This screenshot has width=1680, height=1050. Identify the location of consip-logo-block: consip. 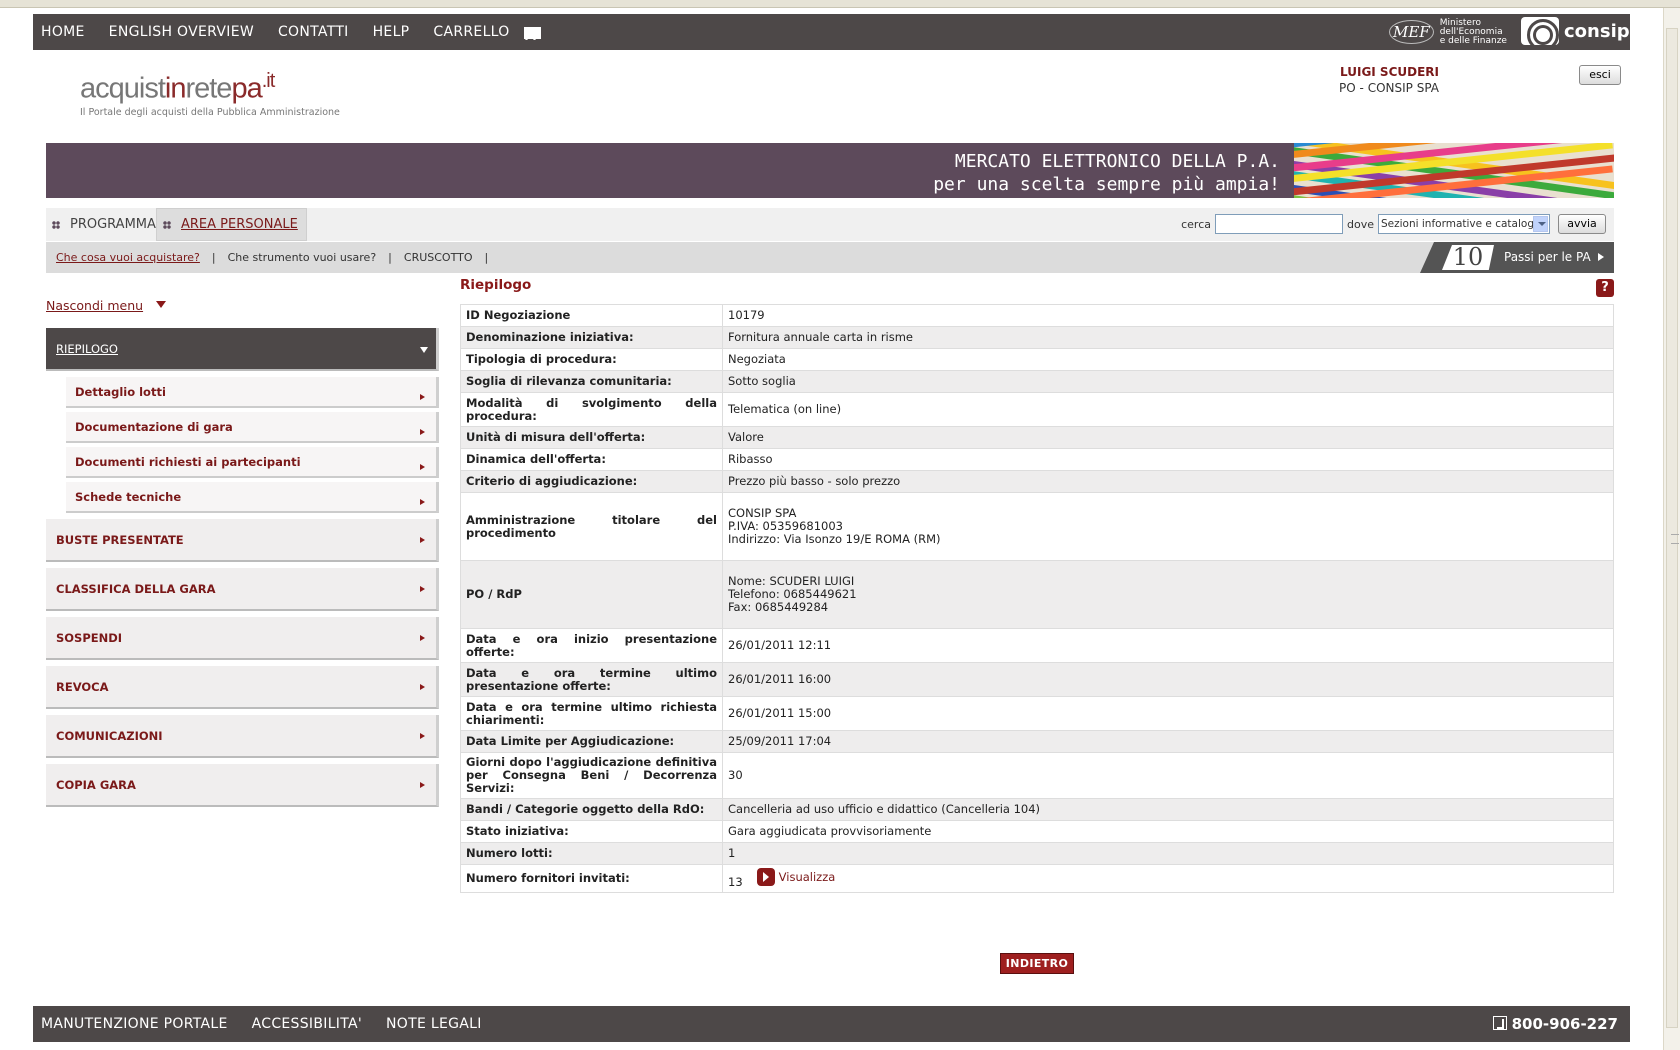
(1575, 31).